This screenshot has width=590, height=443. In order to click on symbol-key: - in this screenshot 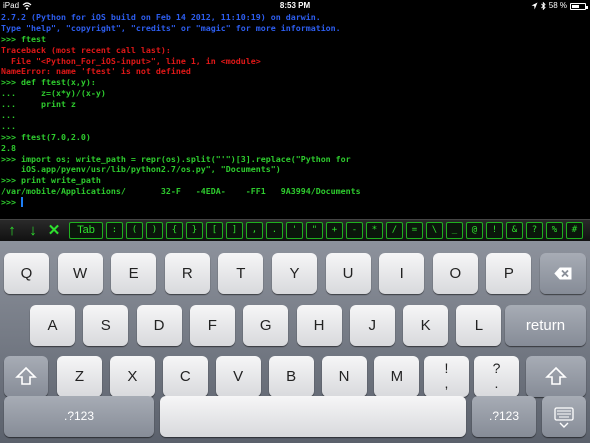, I will do `click(354, 230)`.